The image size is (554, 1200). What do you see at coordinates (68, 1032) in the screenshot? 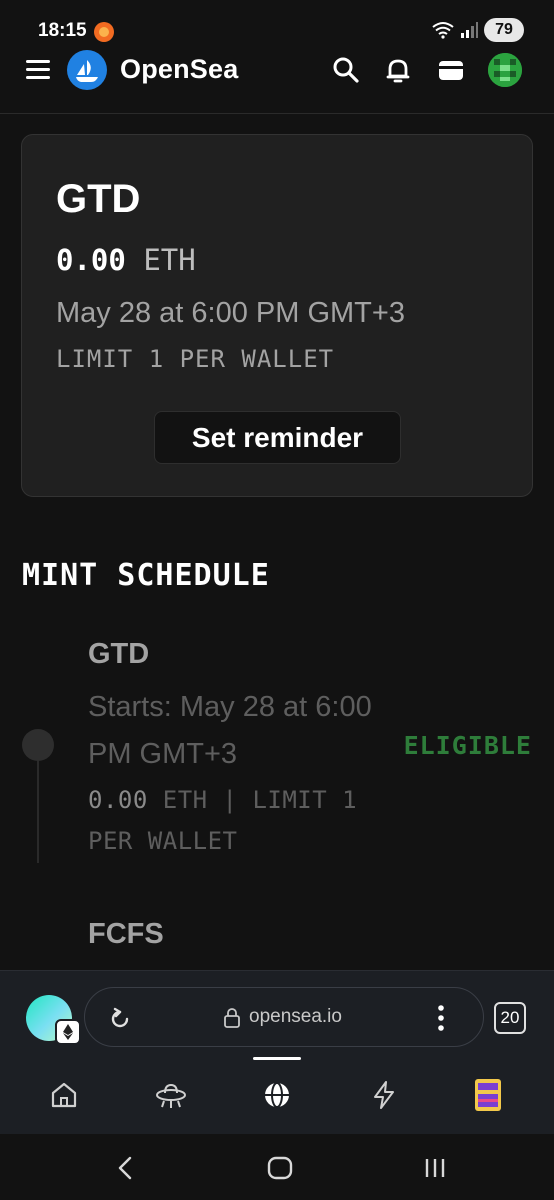
I see `ethereum-icon` at bounding box center [68, 1032].